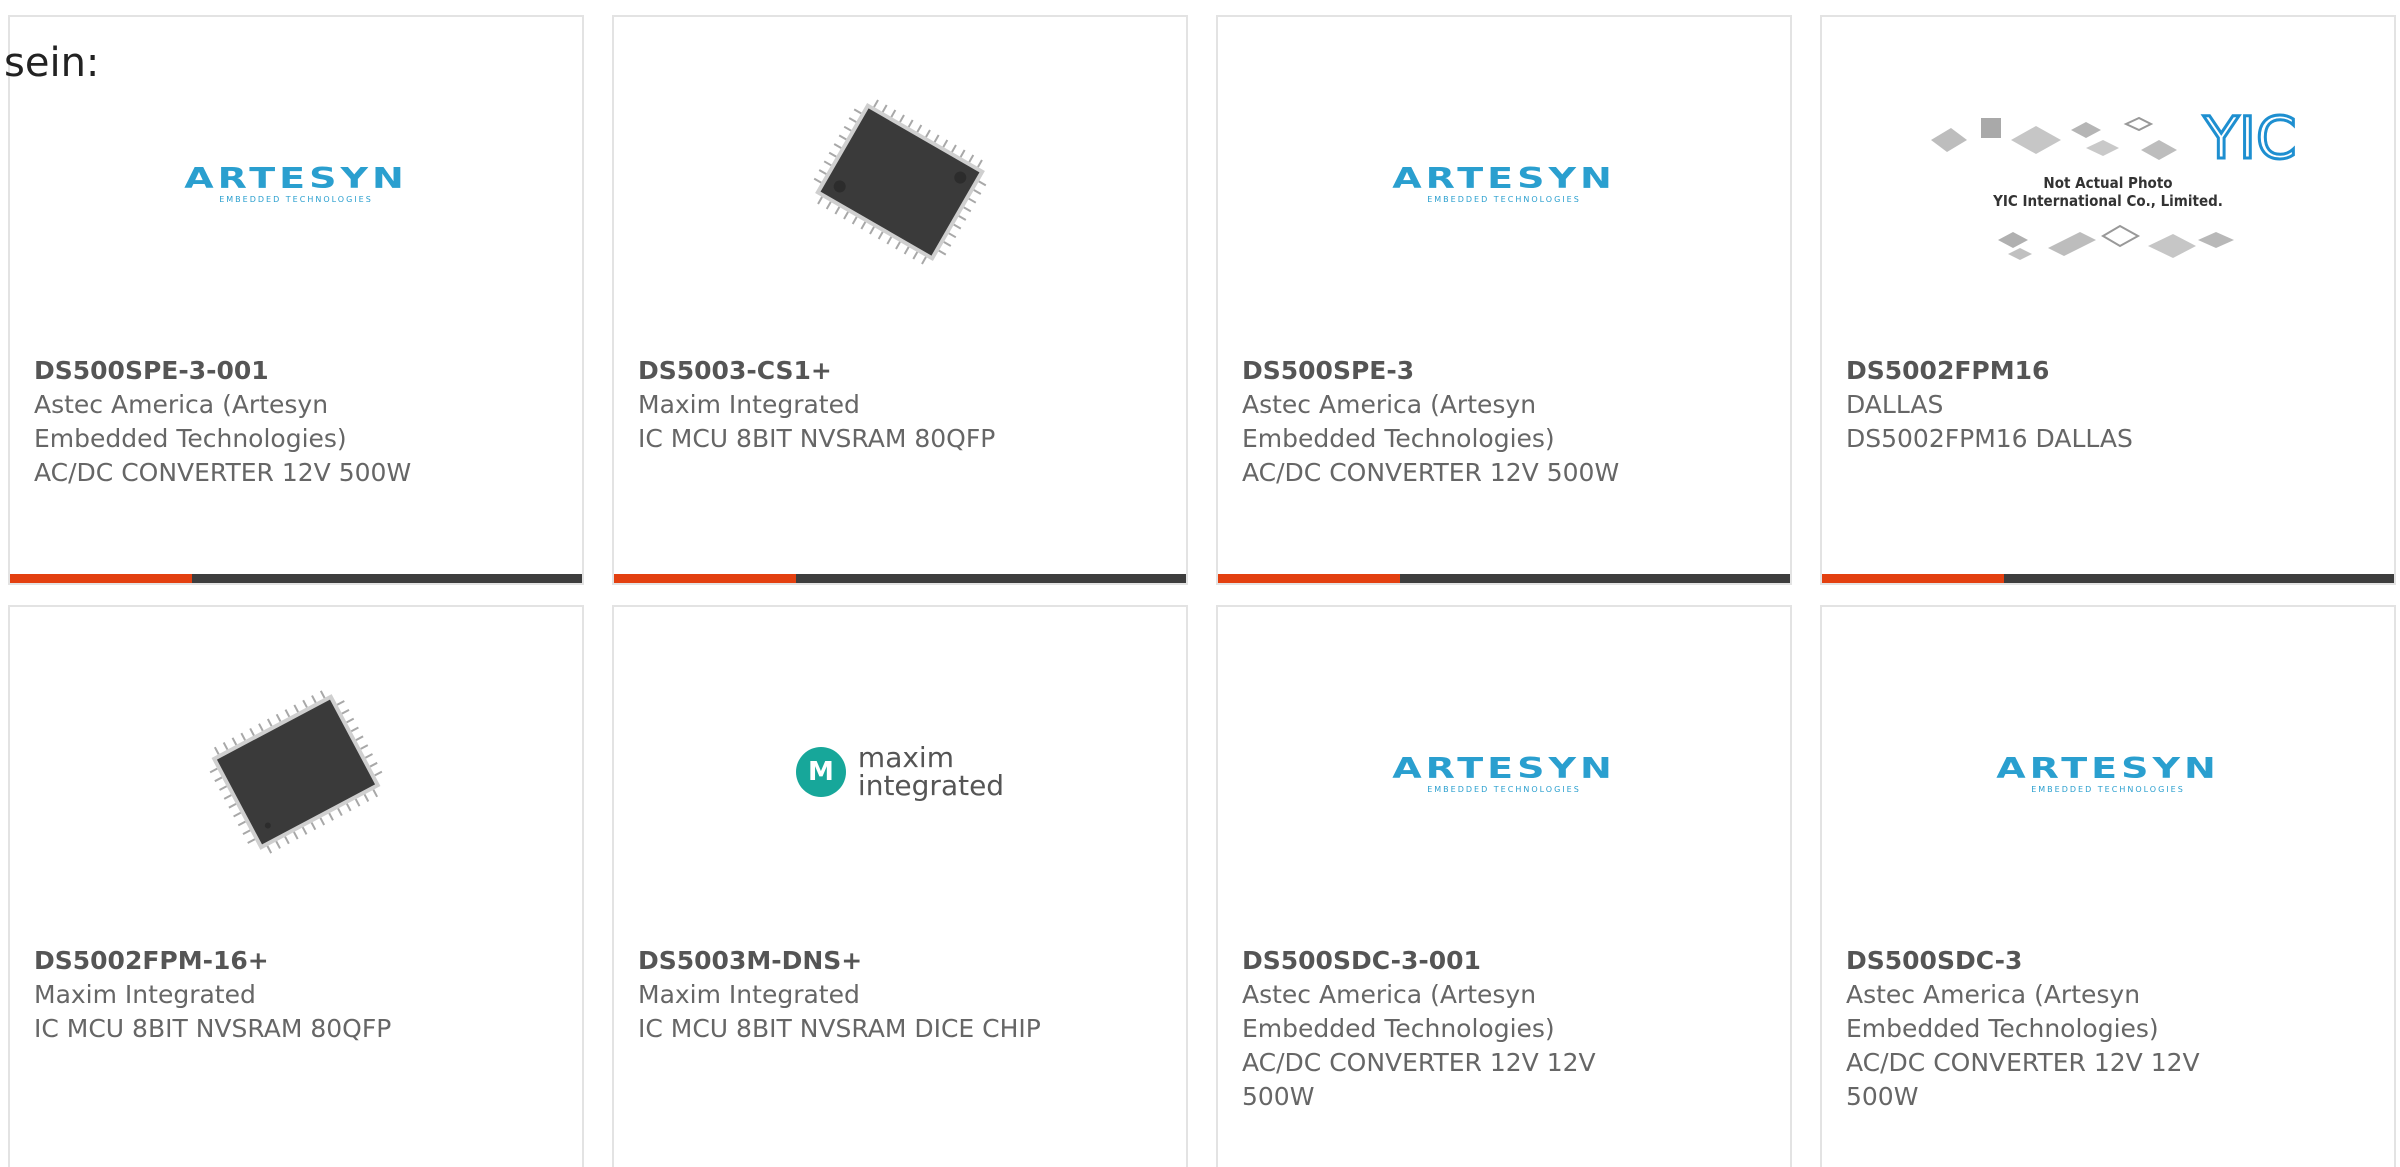  I want to click on part-number-link: DS500SDC-3, so click(2110, 961).